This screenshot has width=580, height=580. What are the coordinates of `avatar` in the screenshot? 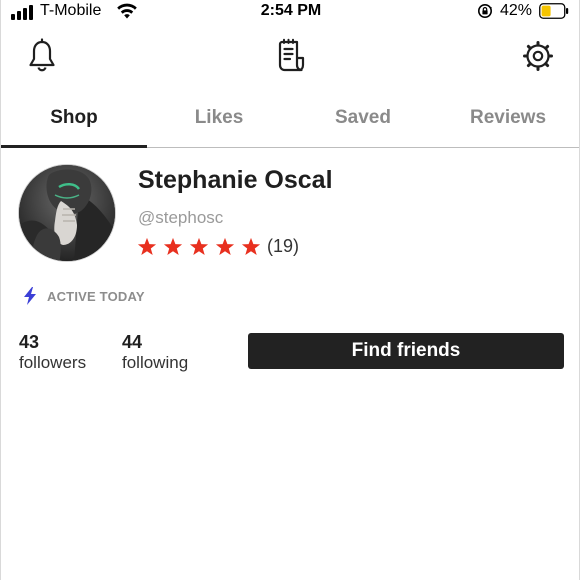 It's located at (67, 213).